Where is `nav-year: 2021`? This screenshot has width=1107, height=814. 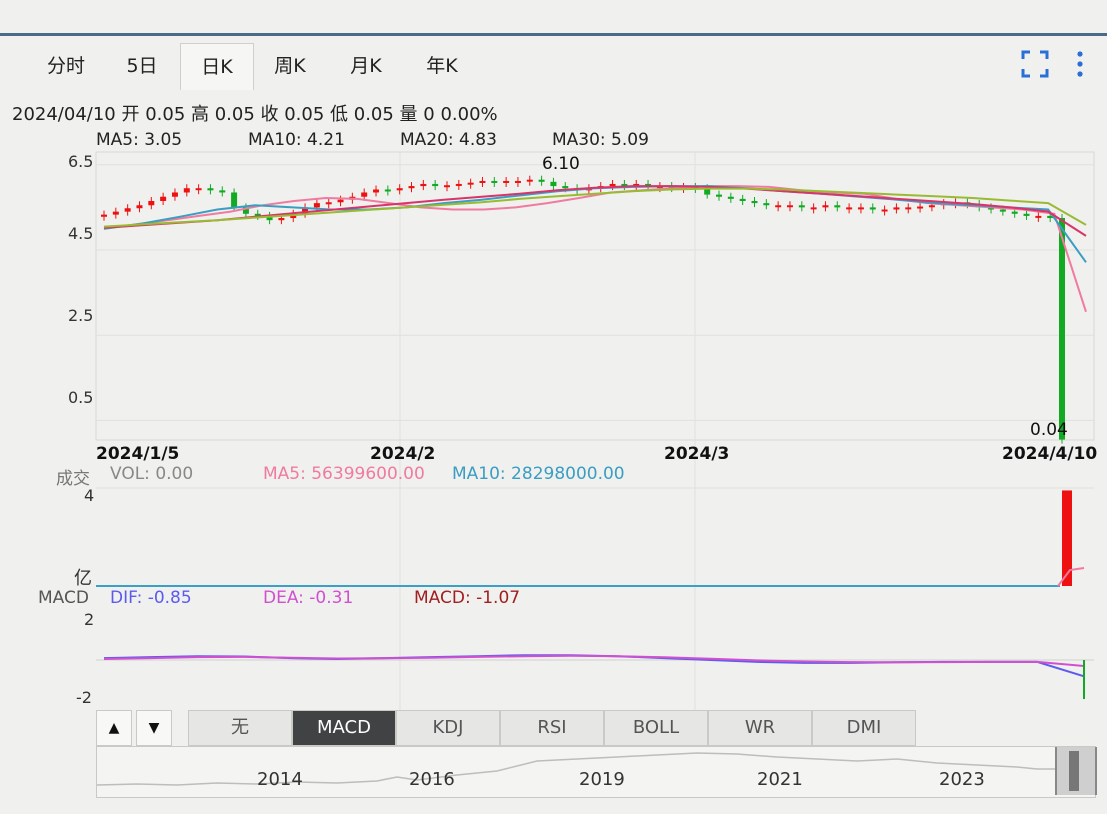 nav-year: 2021 is located at coordinates (780, 779).